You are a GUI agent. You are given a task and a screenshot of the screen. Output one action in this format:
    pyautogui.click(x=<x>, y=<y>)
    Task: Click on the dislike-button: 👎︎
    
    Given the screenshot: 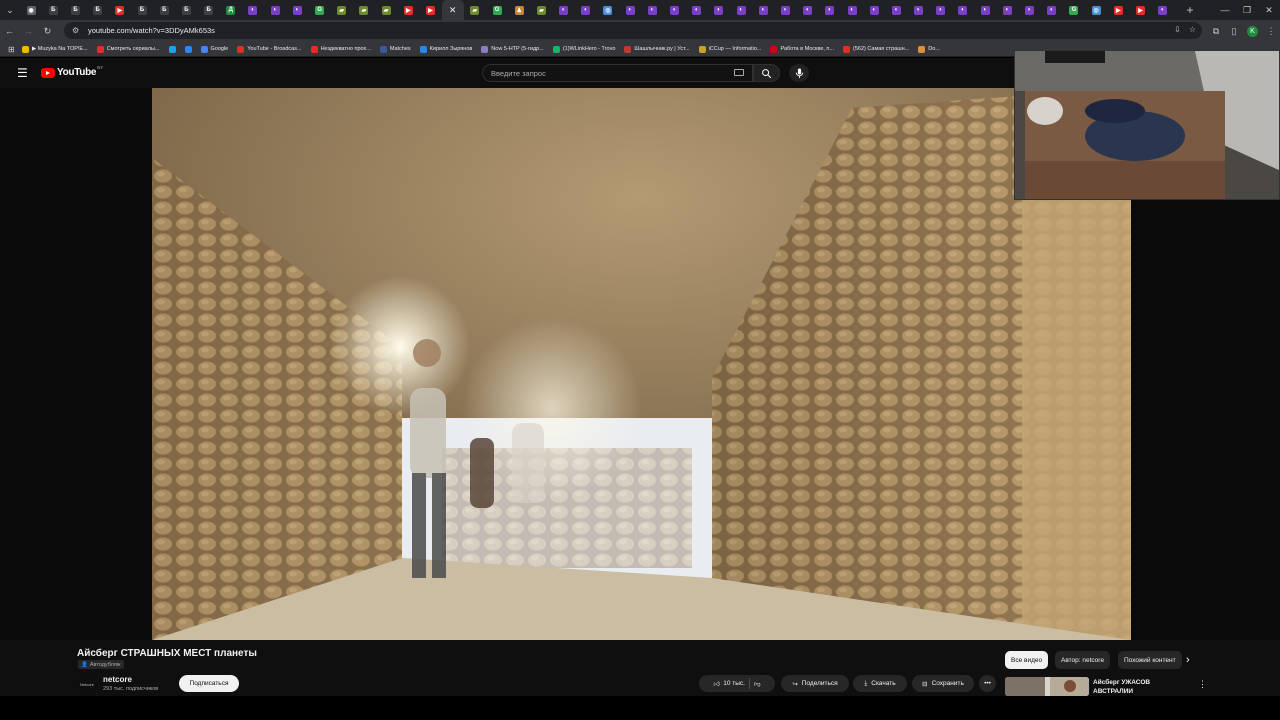 What is the action you would take?
    pyautogui.click(x=757, y=684)
    